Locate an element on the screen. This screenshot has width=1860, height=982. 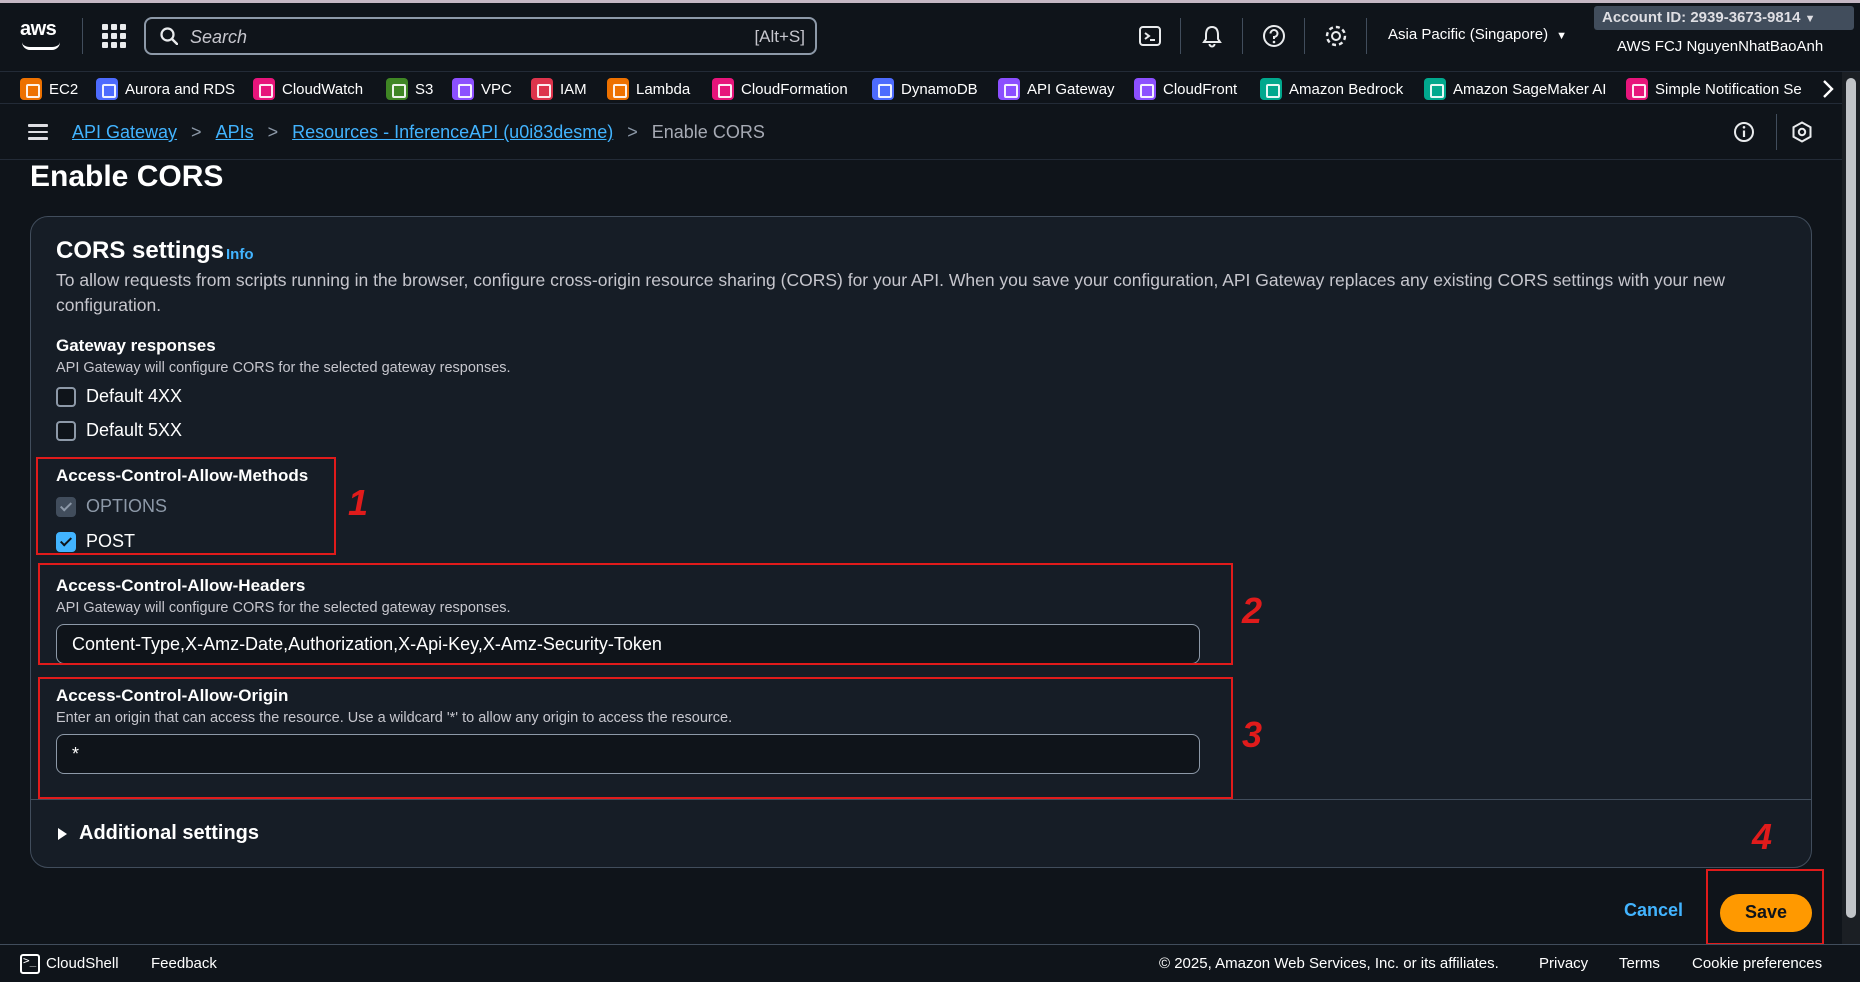
settings-hexagon-icon is located at coordinates (1802, 132).